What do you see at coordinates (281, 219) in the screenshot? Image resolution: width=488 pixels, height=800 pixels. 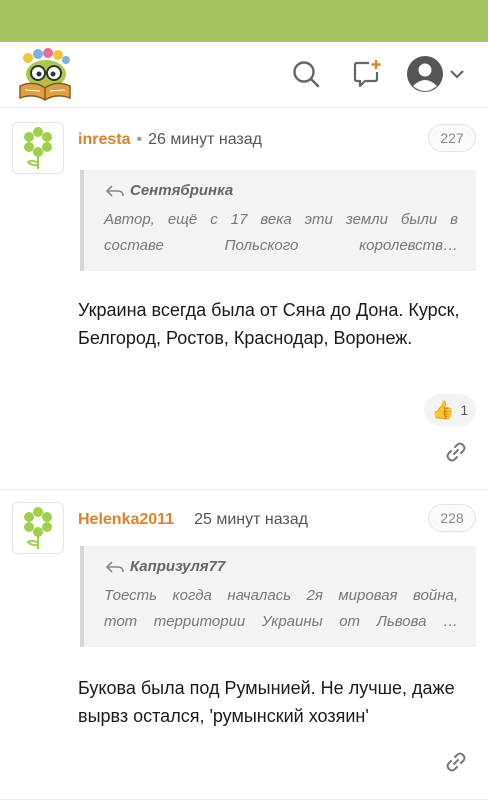 I see `quote-line-1: Автор, ещё с 17 века эти земли были в` at bounding box center [281, 219].